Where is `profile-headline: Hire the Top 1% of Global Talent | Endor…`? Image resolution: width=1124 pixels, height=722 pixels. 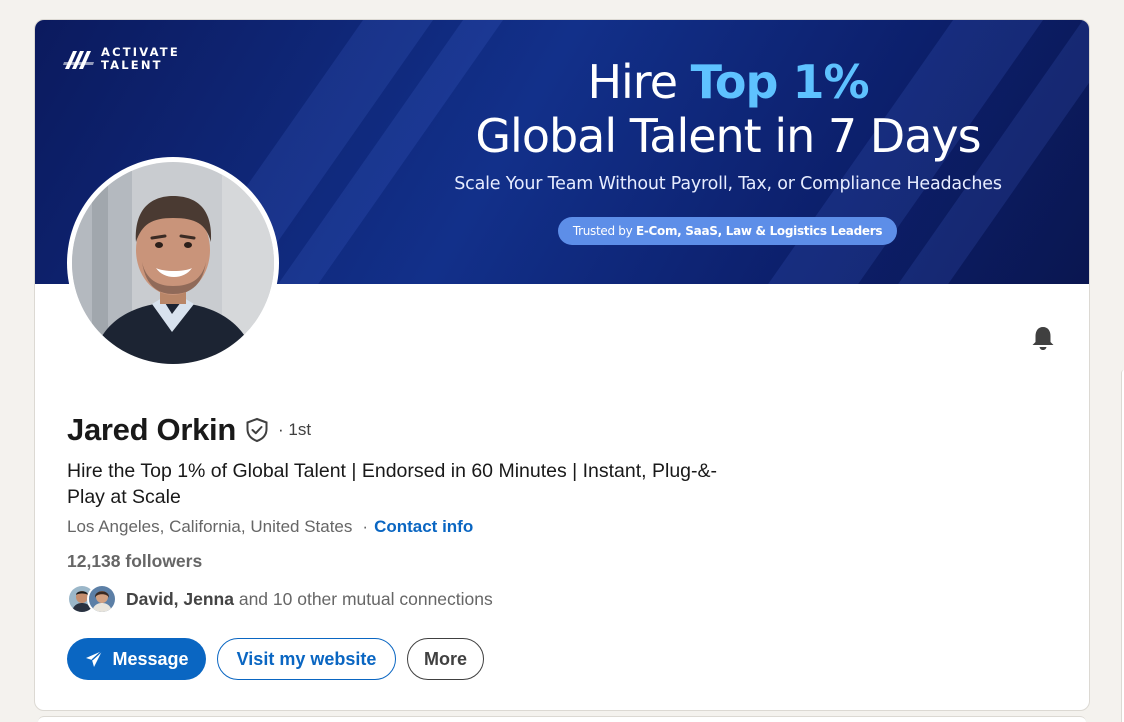 profile-headline: Hire the Top 1% of Global Talent | Endor… is located at coordinates (392, 484).